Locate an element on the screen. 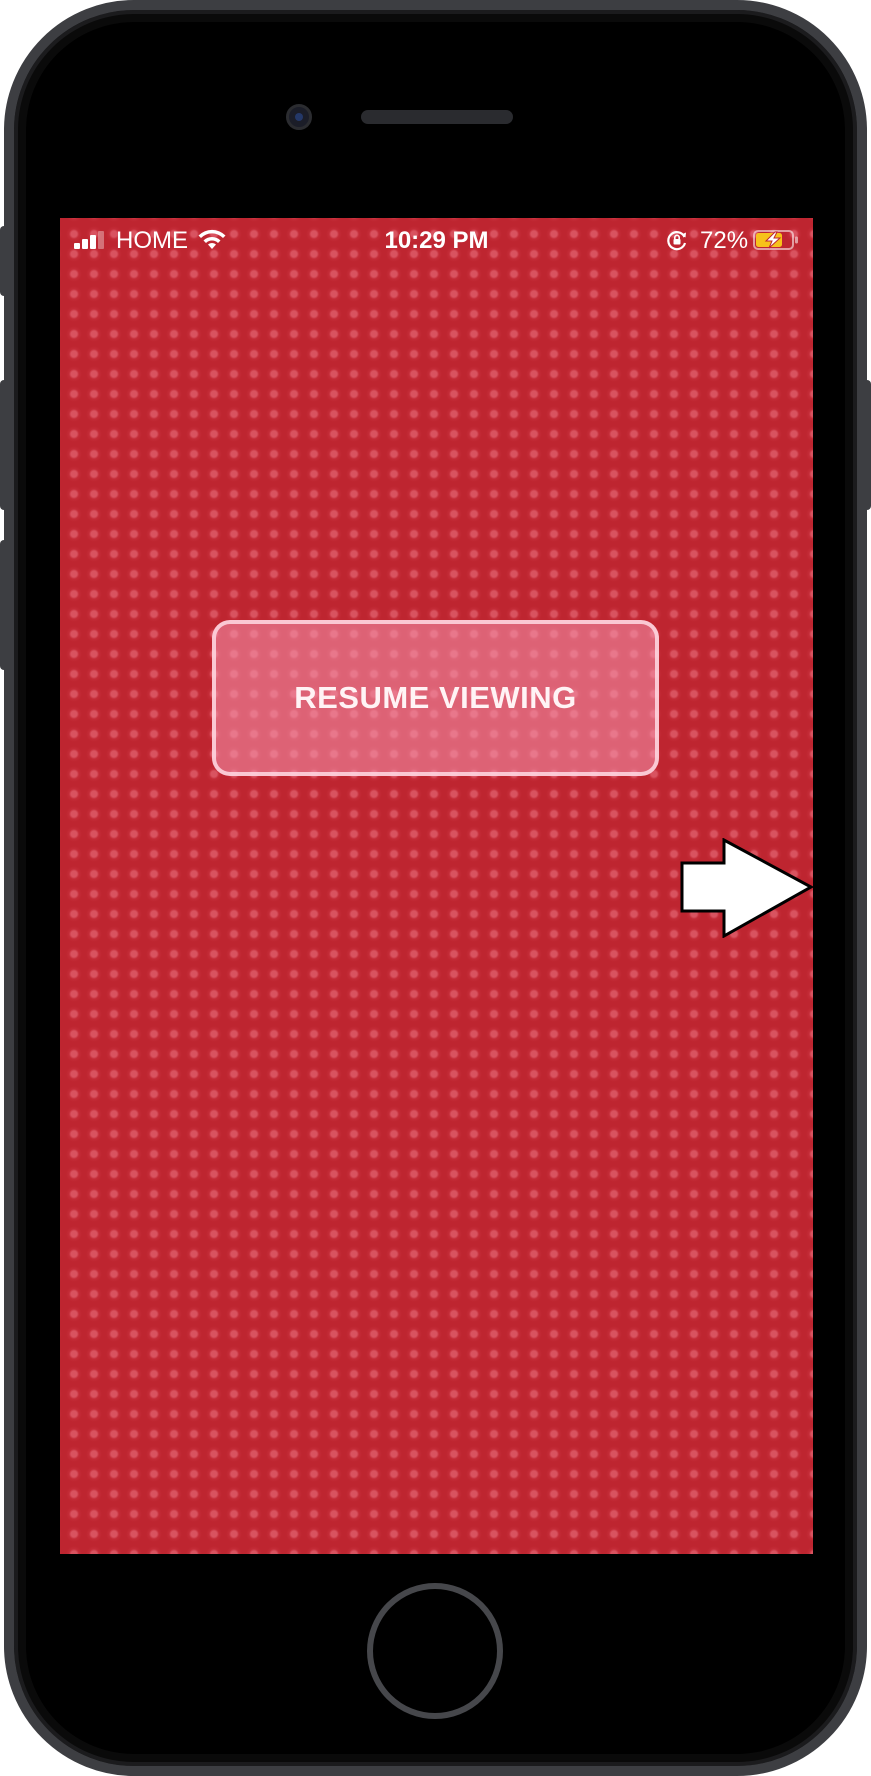 This screenshot has height=1776, width=871. home-button is located at coordinates (435, 1651).